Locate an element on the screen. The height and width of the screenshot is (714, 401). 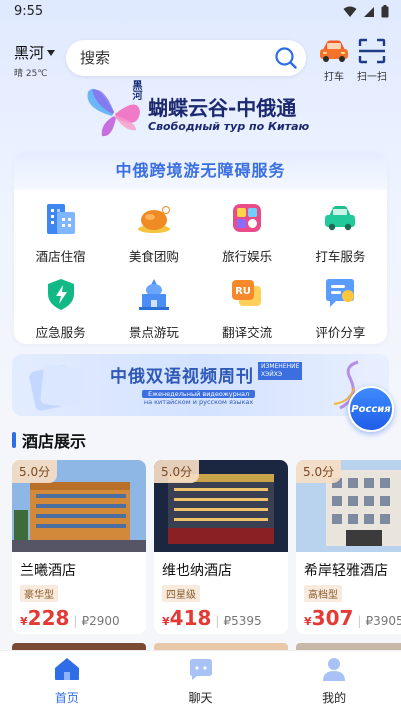
services-title: 中俄跨境游无障碍服务 is located at coordinates (200, 171).